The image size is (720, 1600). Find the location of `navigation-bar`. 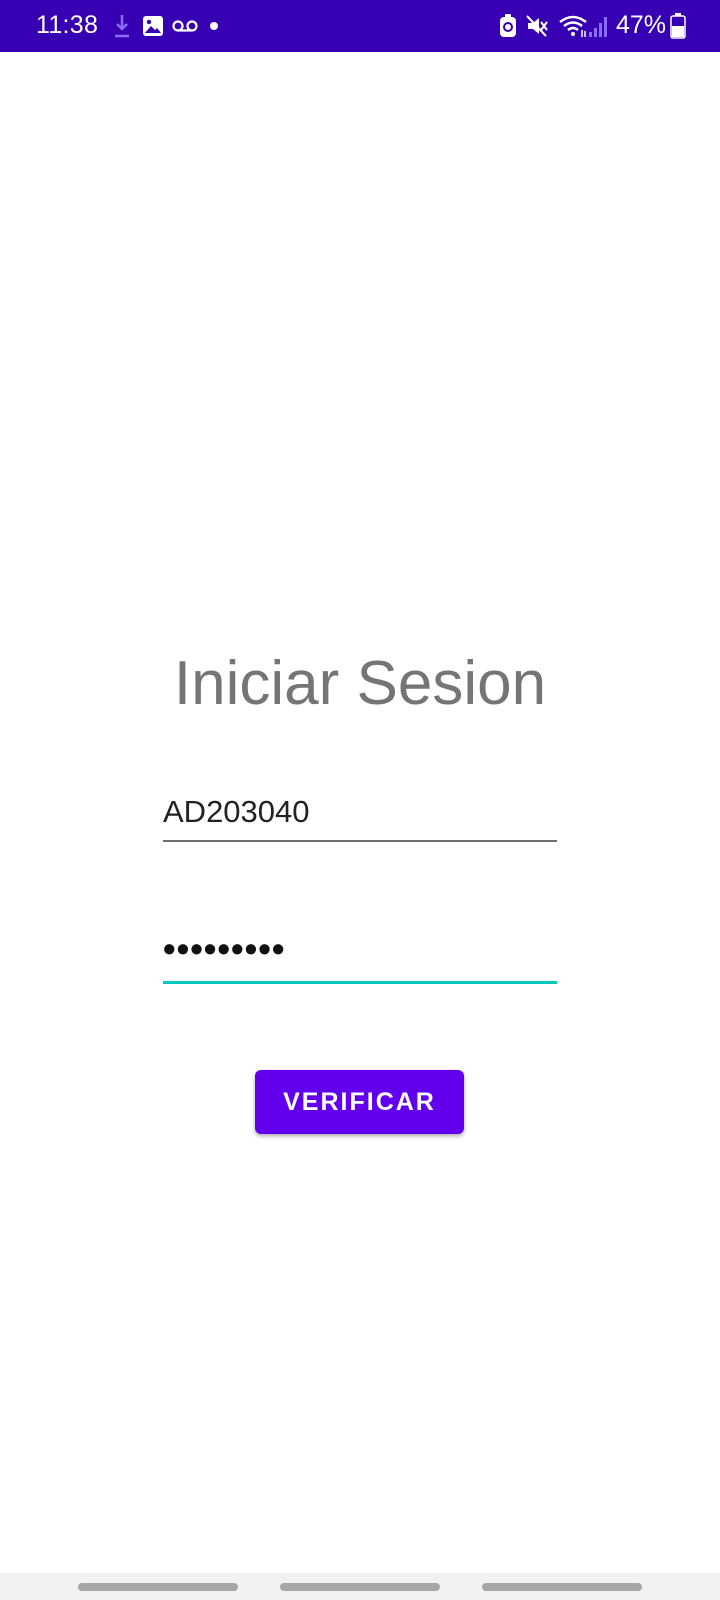

navigation-bar is located at coordinates (360, 1586).